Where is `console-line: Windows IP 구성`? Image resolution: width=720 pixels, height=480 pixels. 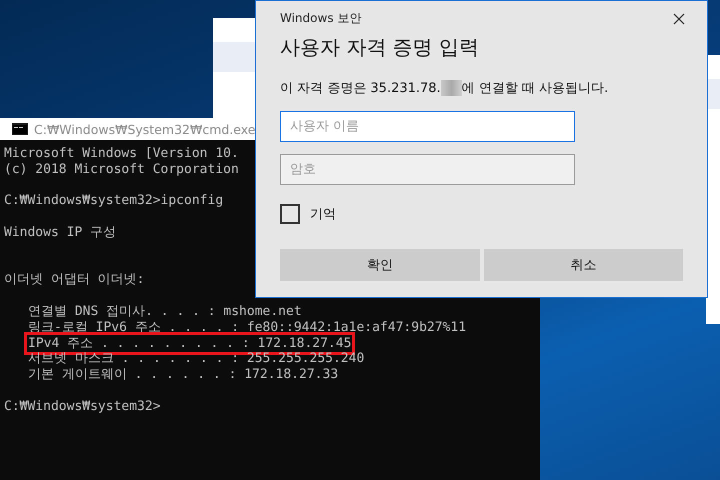
console-line: Windows IP 구성 is located at coordinates (60, 232).